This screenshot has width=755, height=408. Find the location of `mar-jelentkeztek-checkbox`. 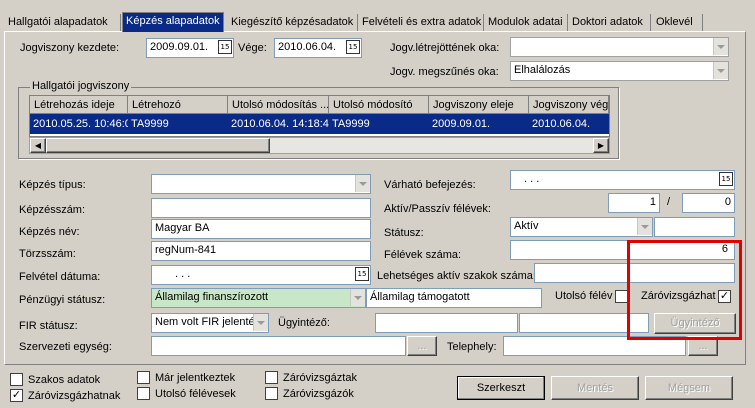

mar-jelentkeztek-checkbox is located at coordinates (143, 377).